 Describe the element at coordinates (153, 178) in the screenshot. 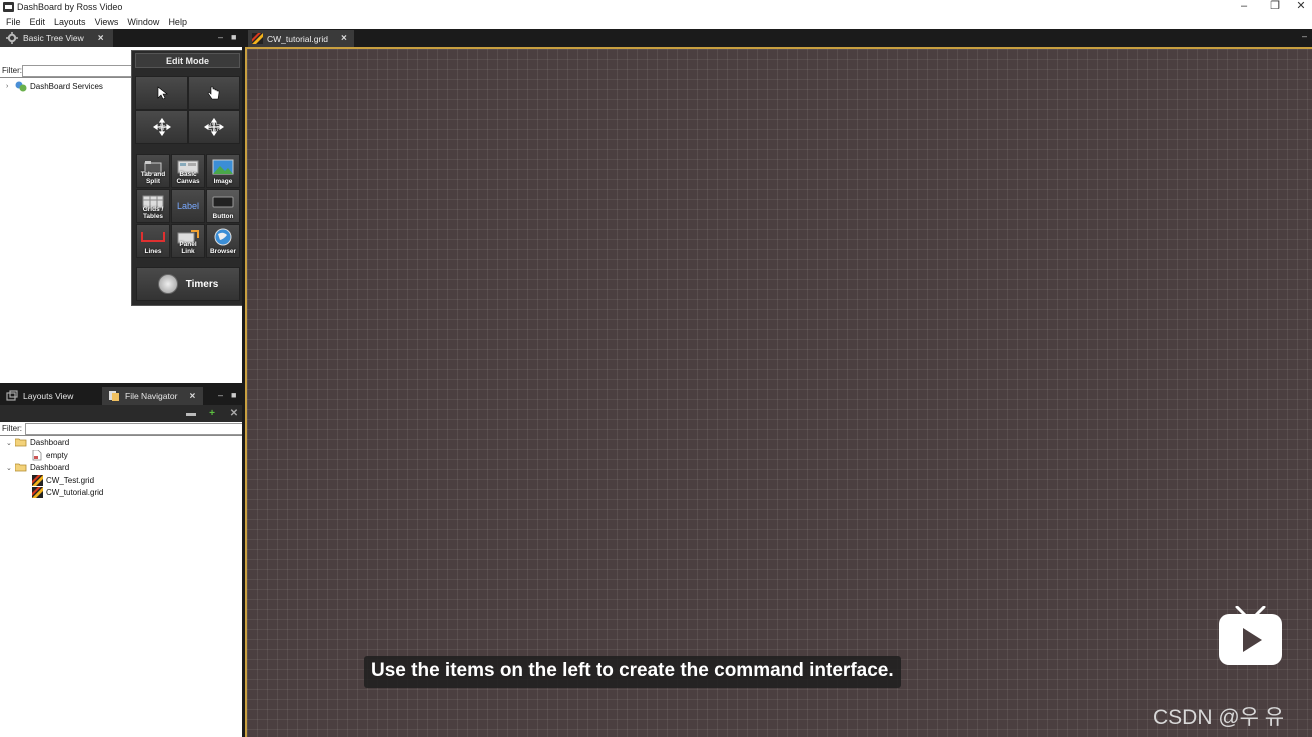

I see `component-label: Tab and Split` at that location.